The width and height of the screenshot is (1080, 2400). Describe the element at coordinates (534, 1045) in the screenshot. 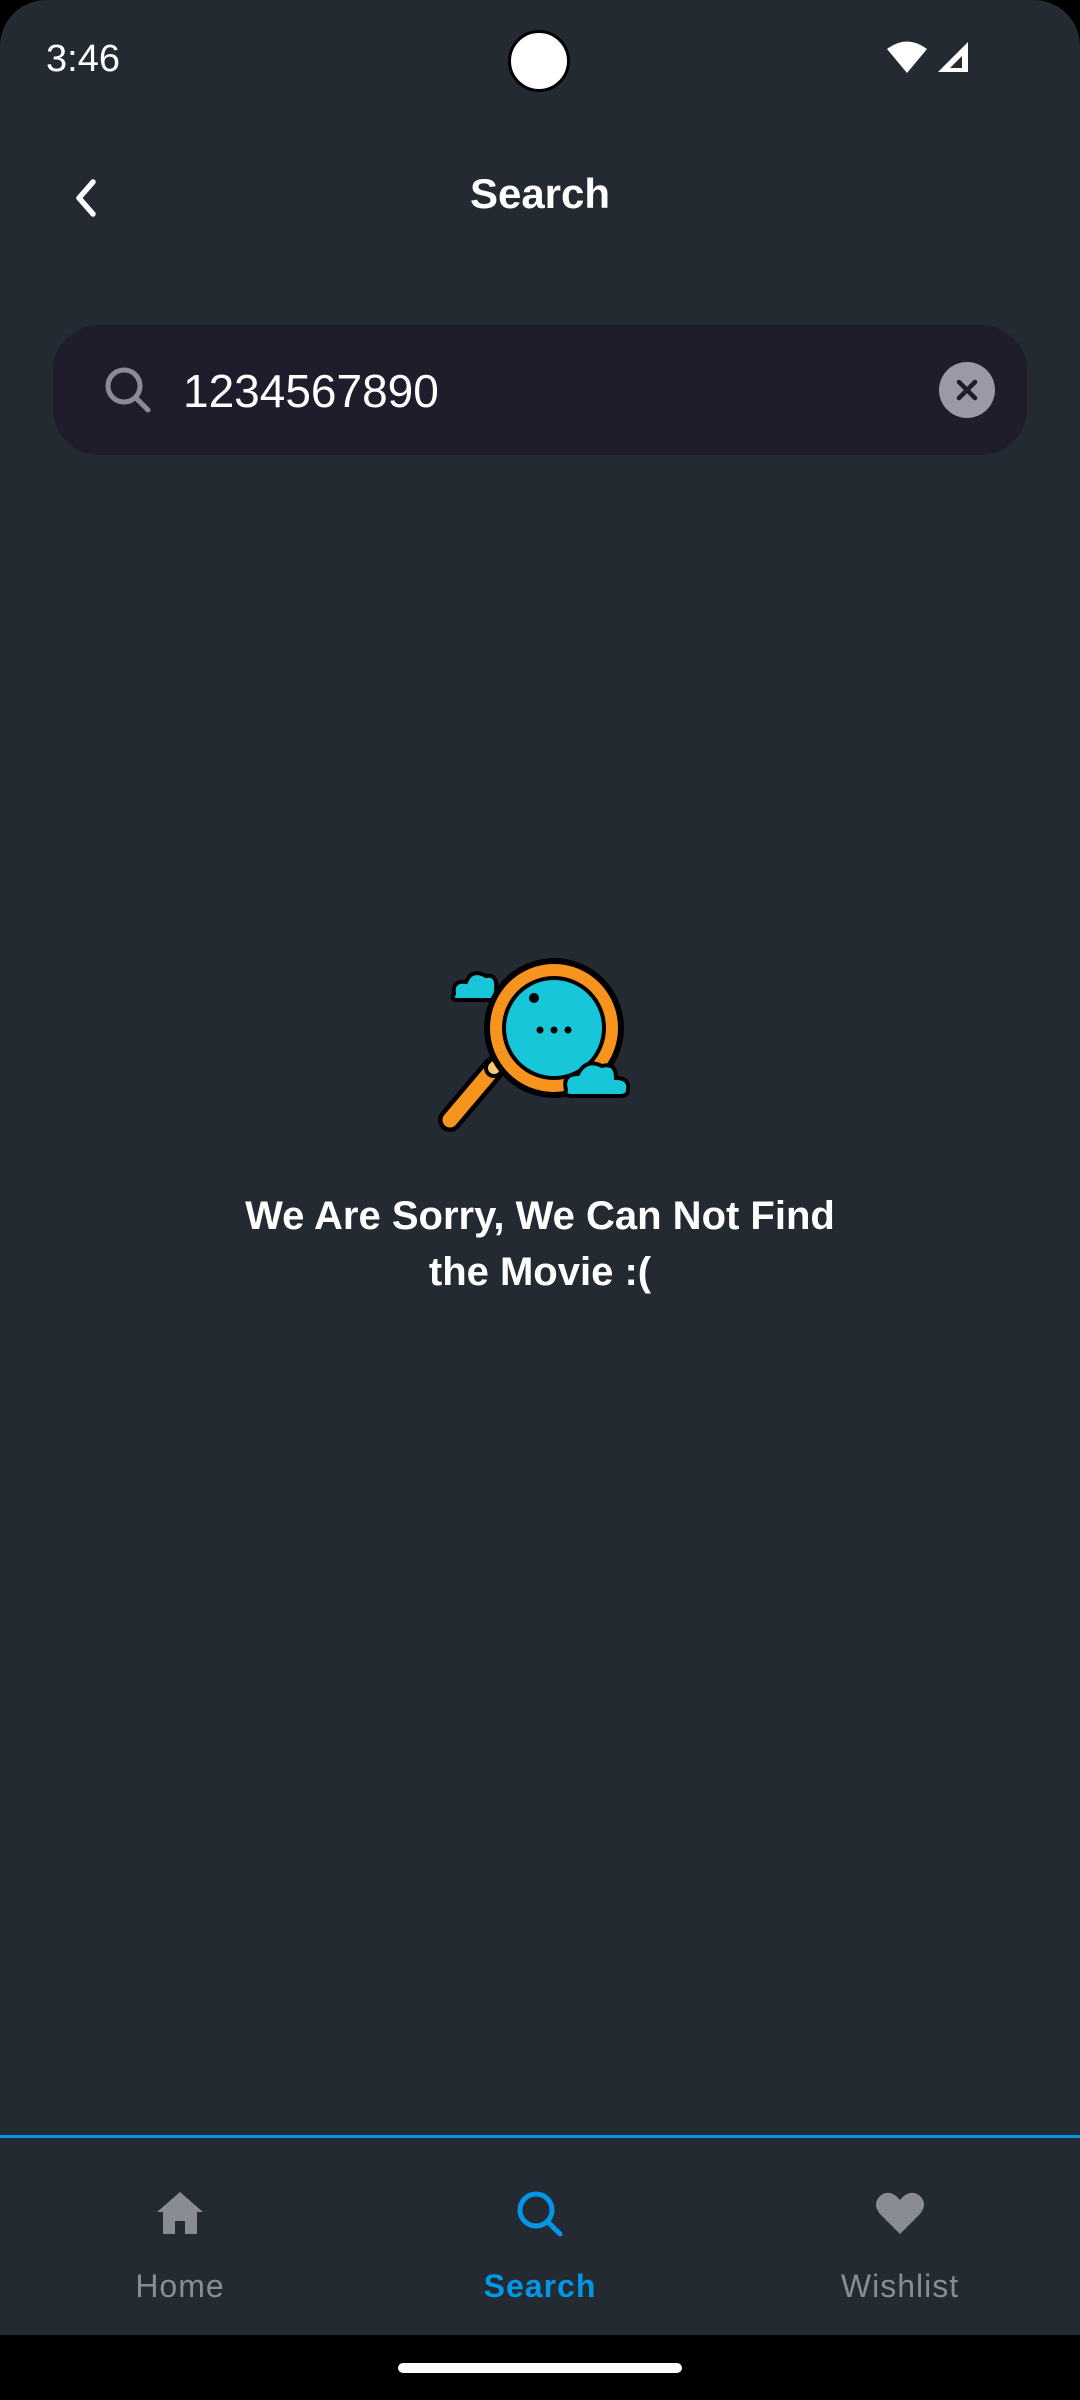

I see `no-results-illustration` at that location.